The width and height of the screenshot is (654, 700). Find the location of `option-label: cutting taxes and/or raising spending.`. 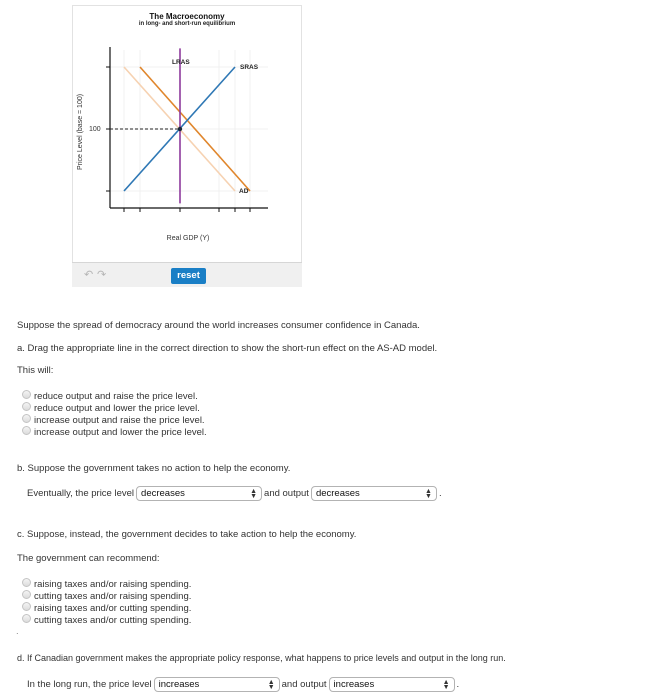

option-label: cutting taxes and/or raising spending. is located at coordinates (113, 596).